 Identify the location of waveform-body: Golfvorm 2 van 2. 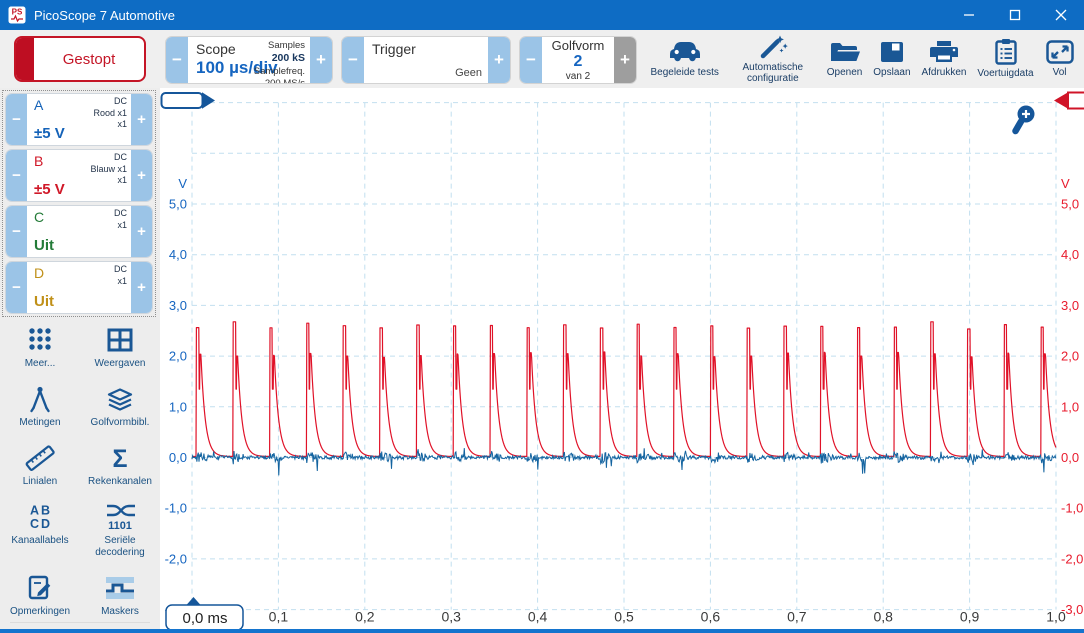
(578, 60).